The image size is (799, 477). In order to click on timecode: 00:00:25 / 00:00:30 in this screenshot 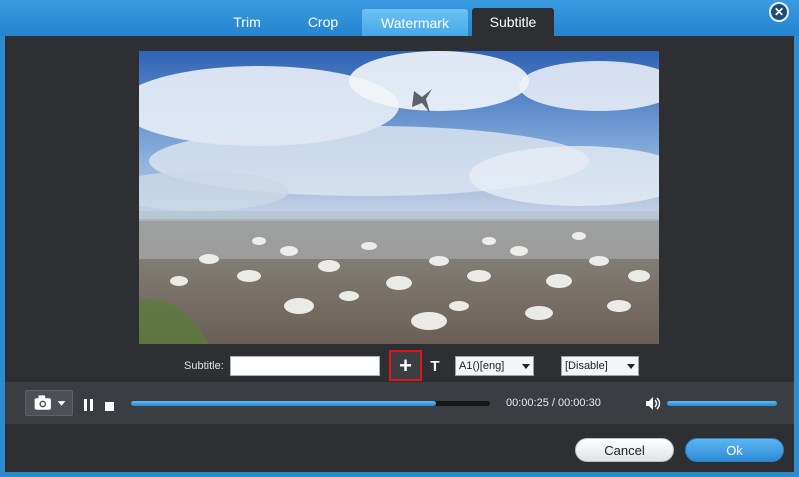, I will do `click(553, 403)`.